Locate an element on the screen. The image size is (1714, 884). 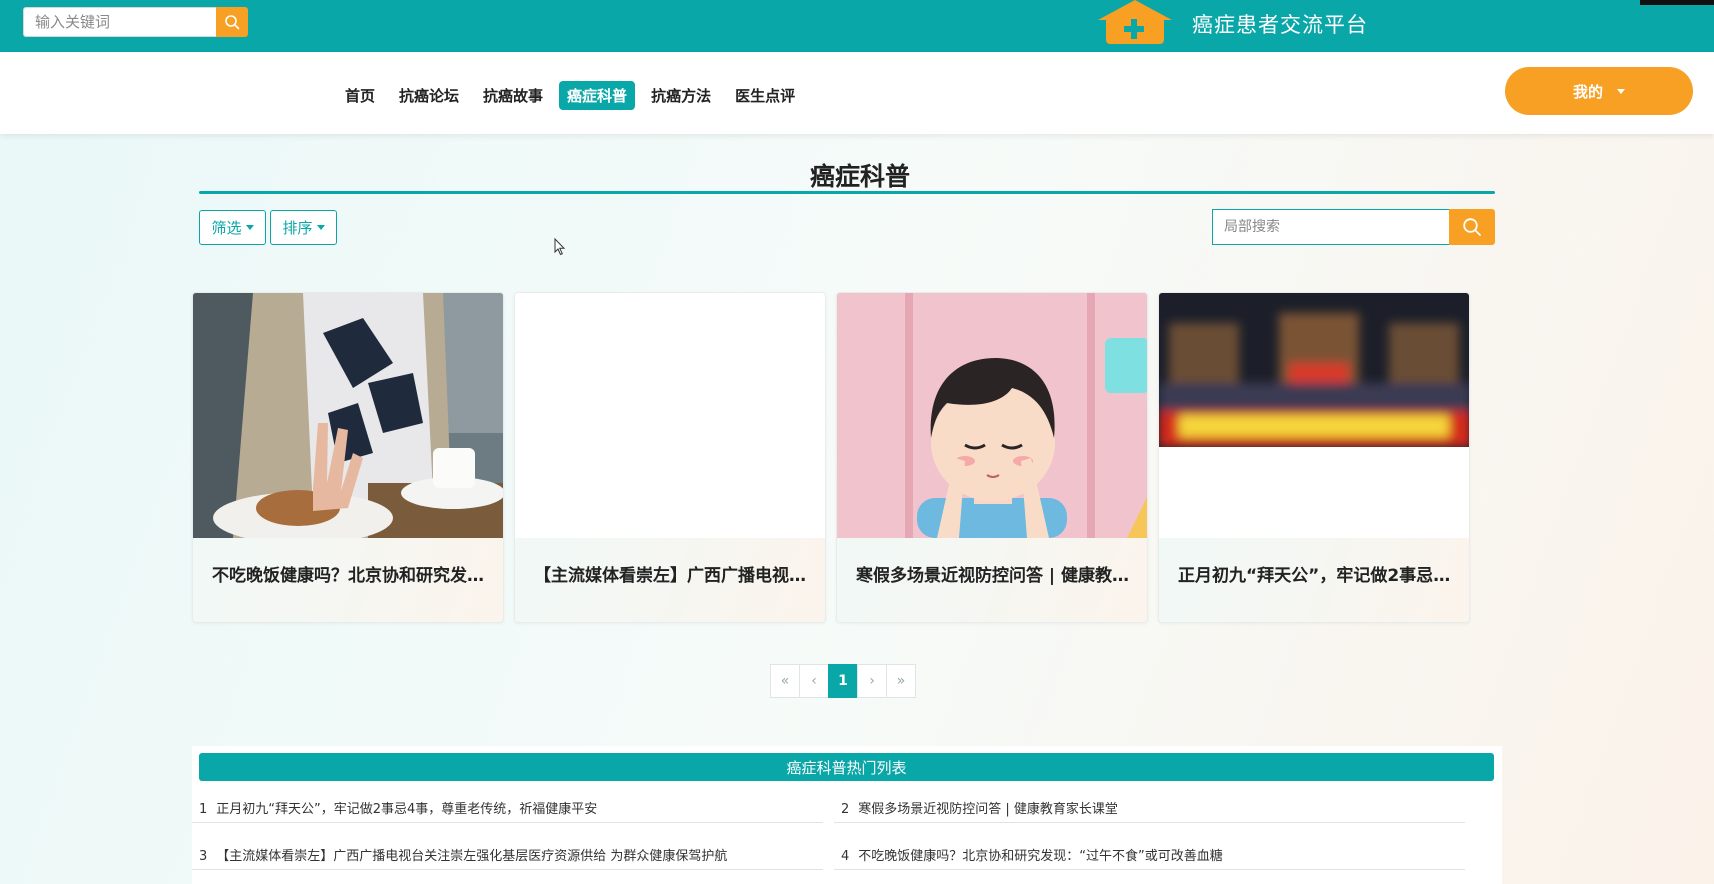
filter-dropdown-button: 筛选 is located at coordinates (232, 227).